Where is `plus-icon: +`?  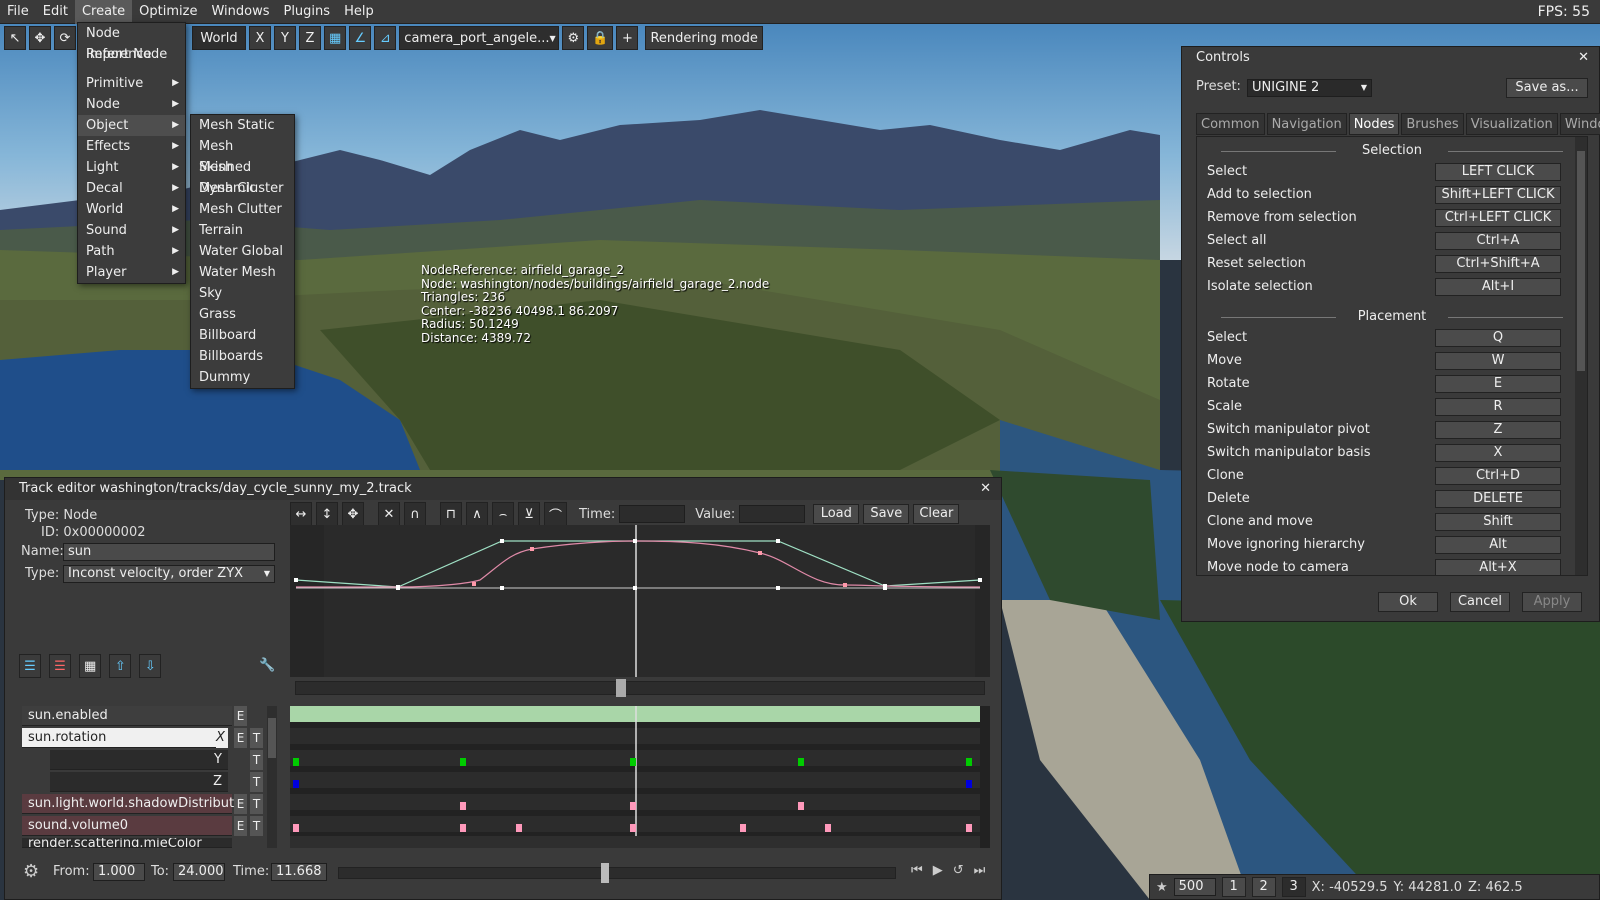
plus-icon: + is located at coordinates (627, 38).